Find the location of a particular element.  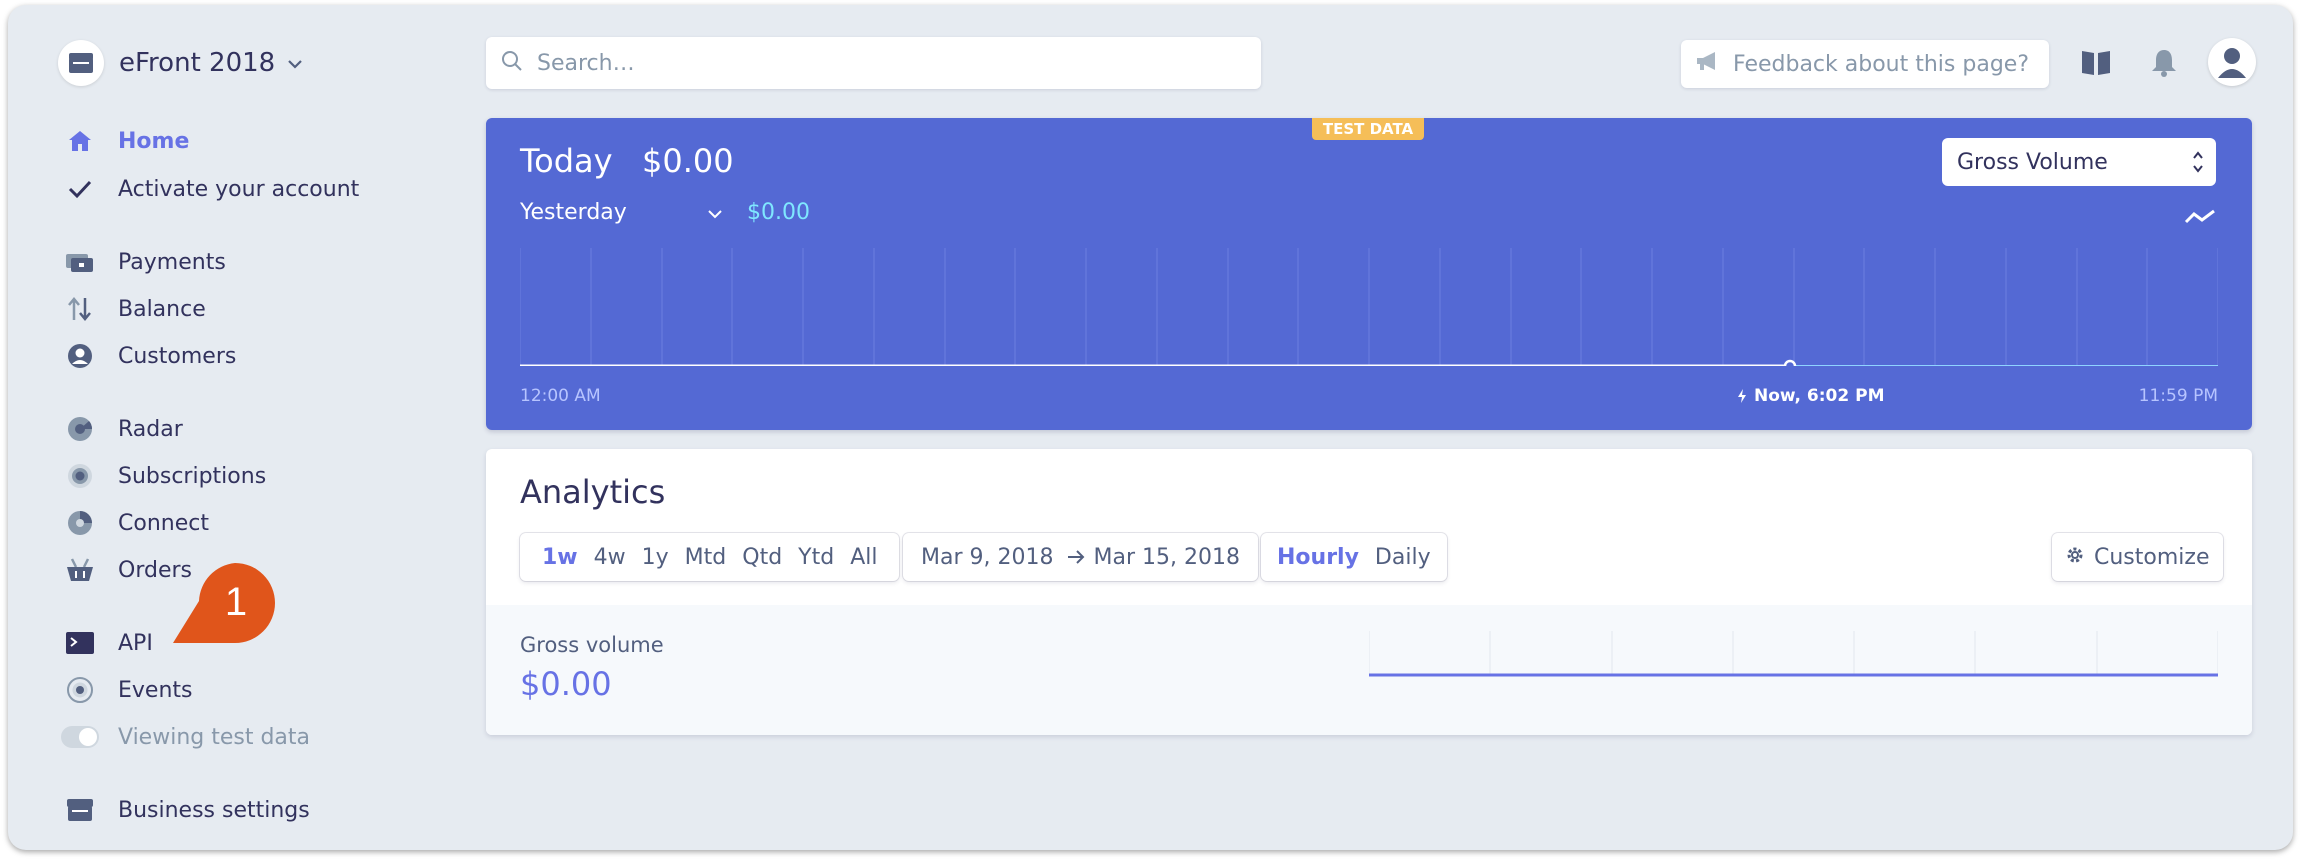

sidebar-item-label: Events is located at coordinates (155, 690).